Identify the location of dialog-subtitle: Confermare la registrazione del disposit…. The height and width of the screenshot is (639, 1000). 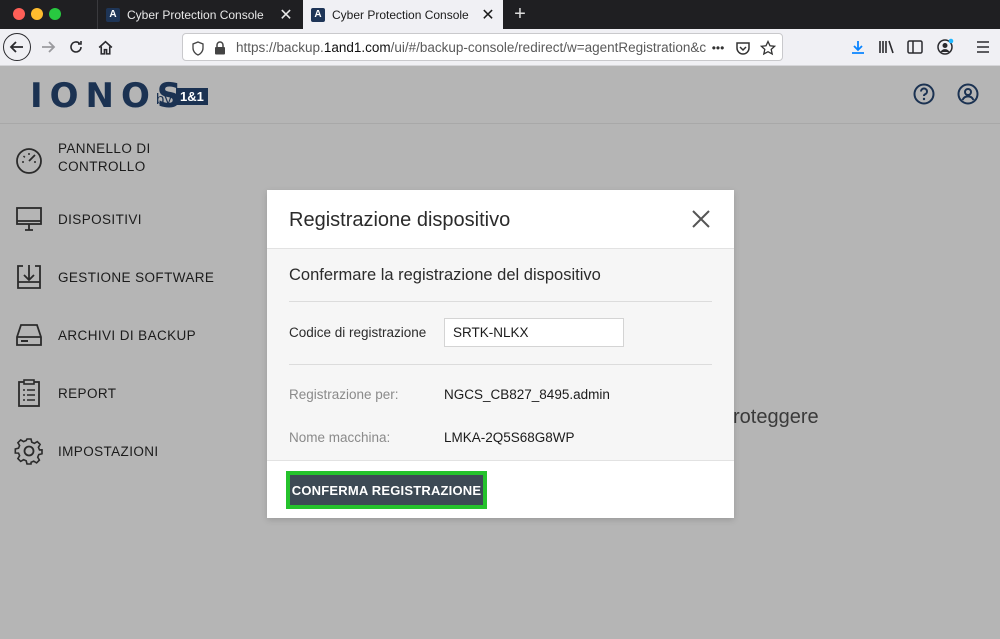
(445, 275).